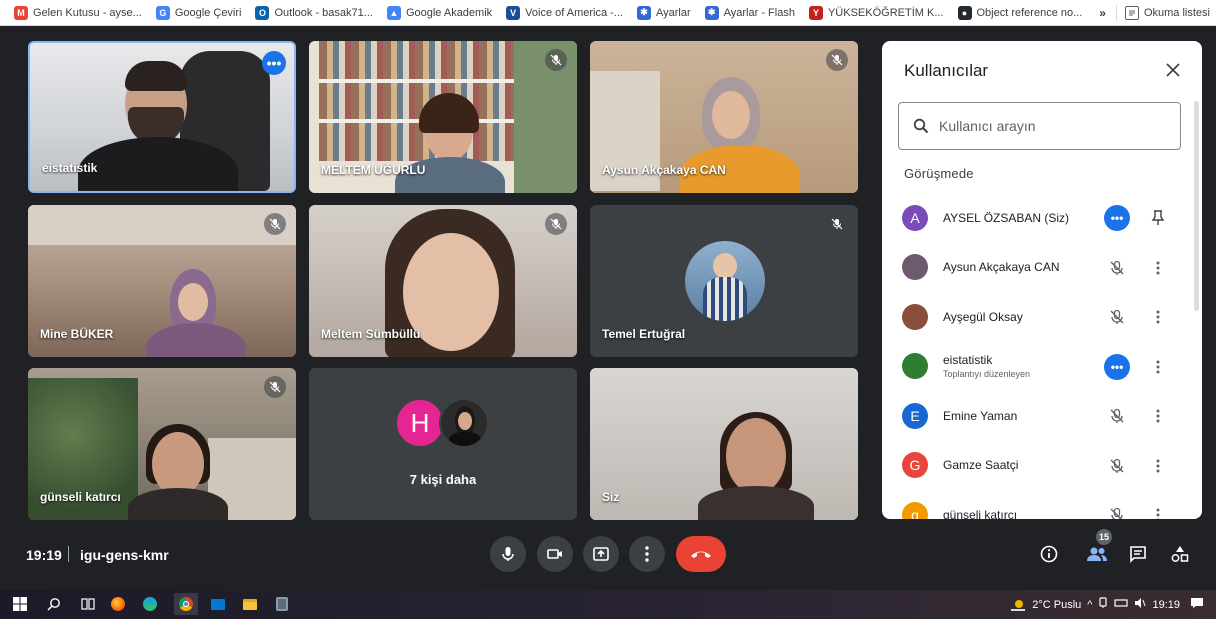 Image resolution: width=1216 pixels, height=619 pixels. What do you see at coordinates (915, 217) in the screenshot?
I see `avatar: A` at bounding box center [915, 217].